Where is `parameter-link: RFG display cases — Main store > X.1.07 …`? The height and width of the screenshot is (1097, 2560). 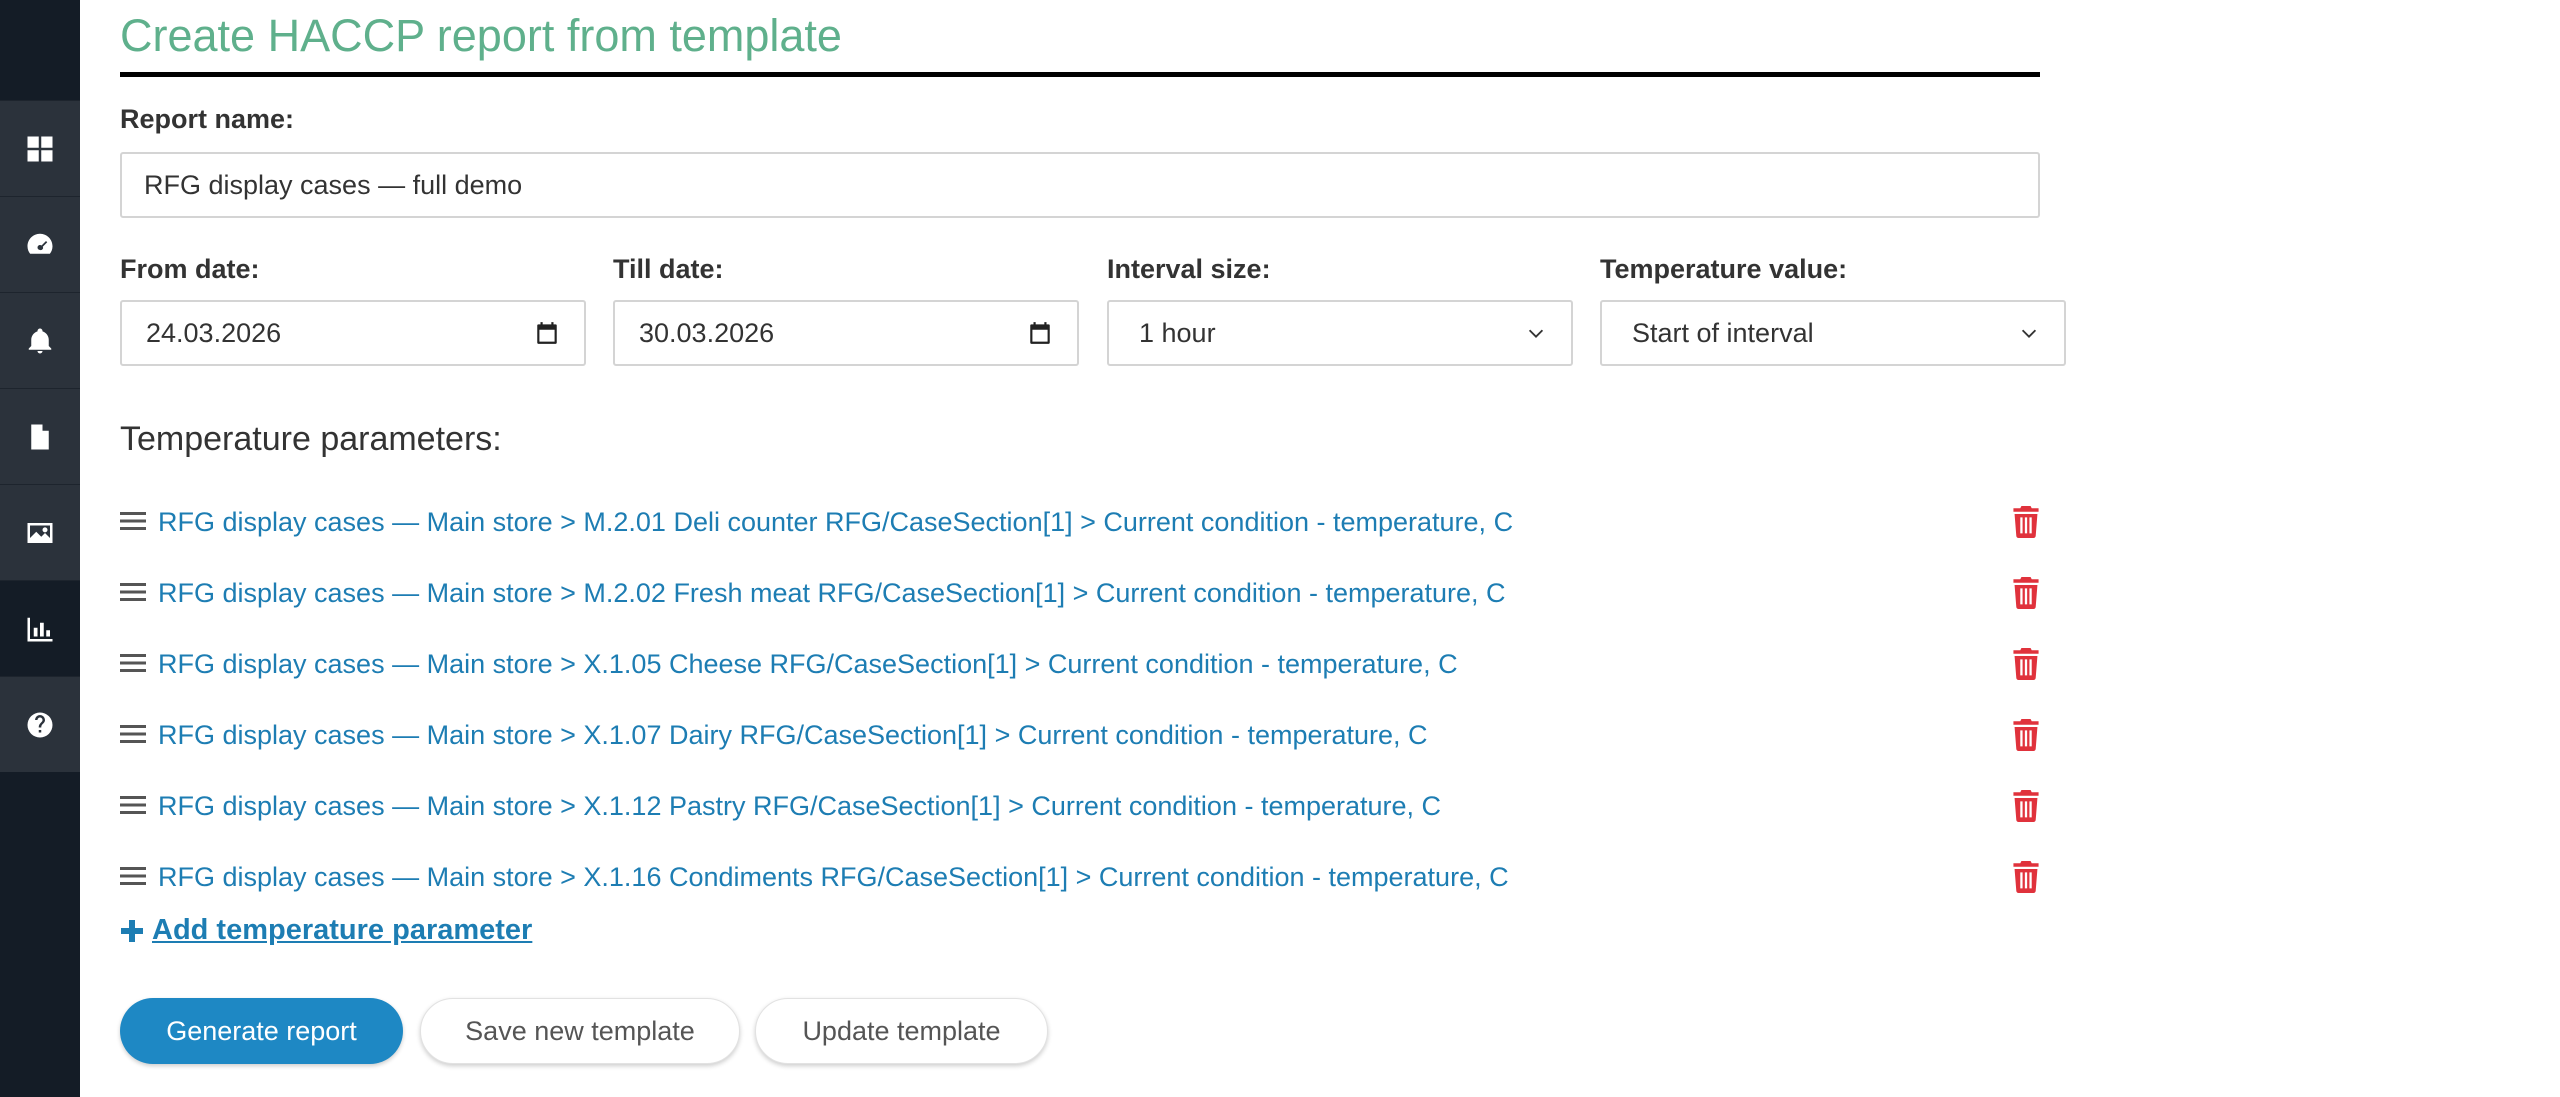 parameter-link: RFG display cases — Main store > X.1.07 … is located at coordinates (793, 735).